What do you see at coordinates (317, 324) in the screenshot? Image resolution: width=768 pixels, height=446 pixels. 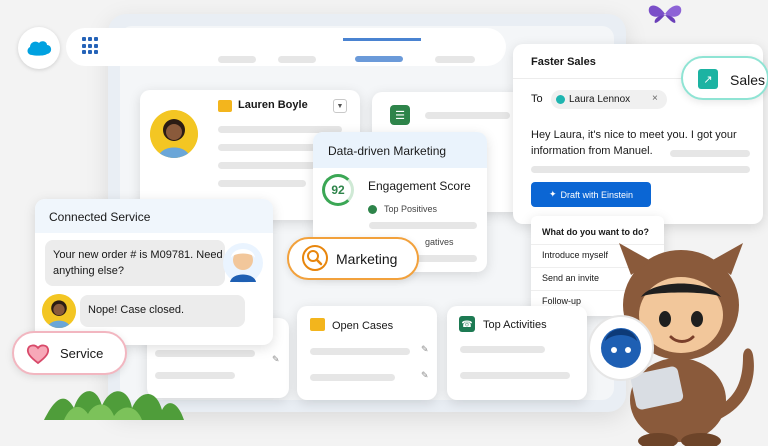 I see `folder-icon` at bounding box center [317, 324].